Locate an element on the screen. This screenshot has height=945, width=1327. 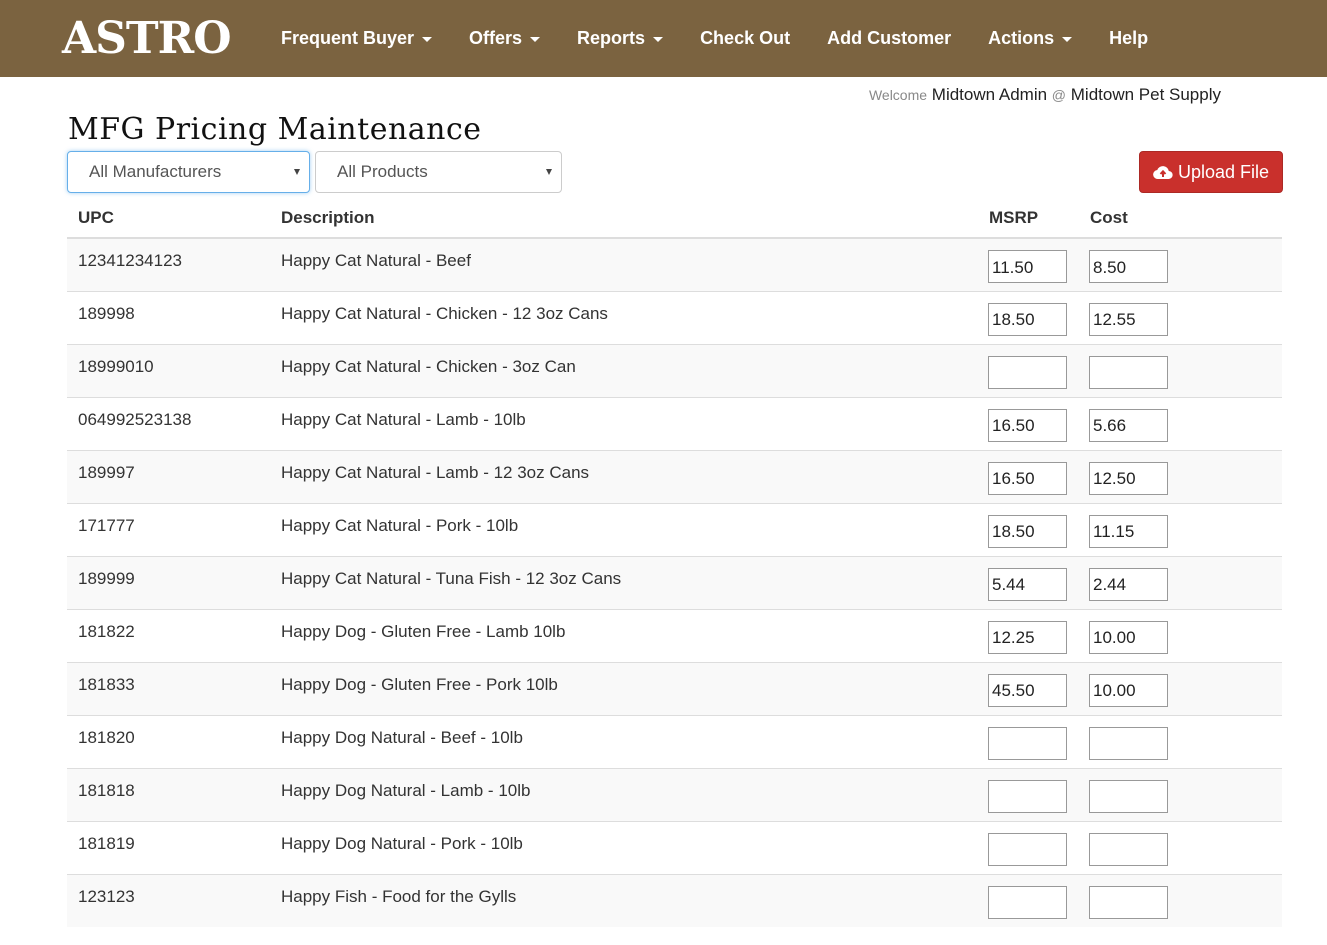
nav-actions: Actions is located at coordinates (1030, 38).